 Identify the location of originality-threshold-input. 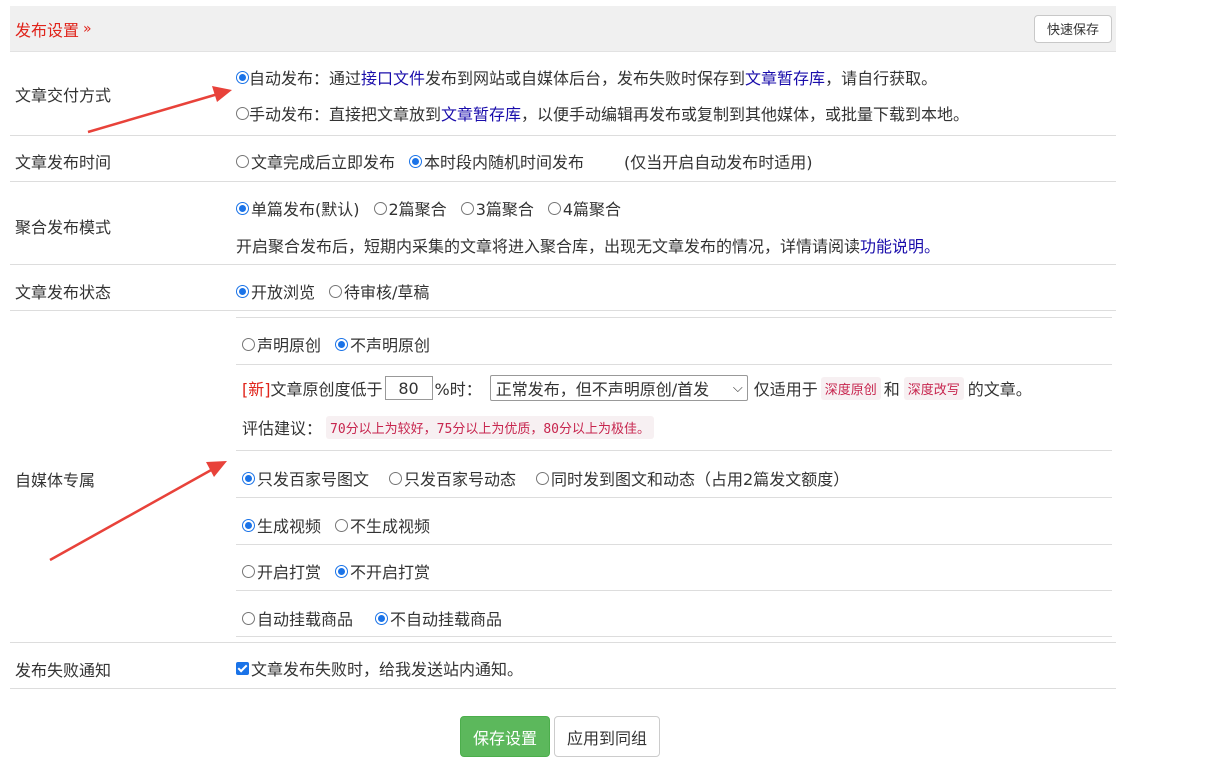
(408, 388).